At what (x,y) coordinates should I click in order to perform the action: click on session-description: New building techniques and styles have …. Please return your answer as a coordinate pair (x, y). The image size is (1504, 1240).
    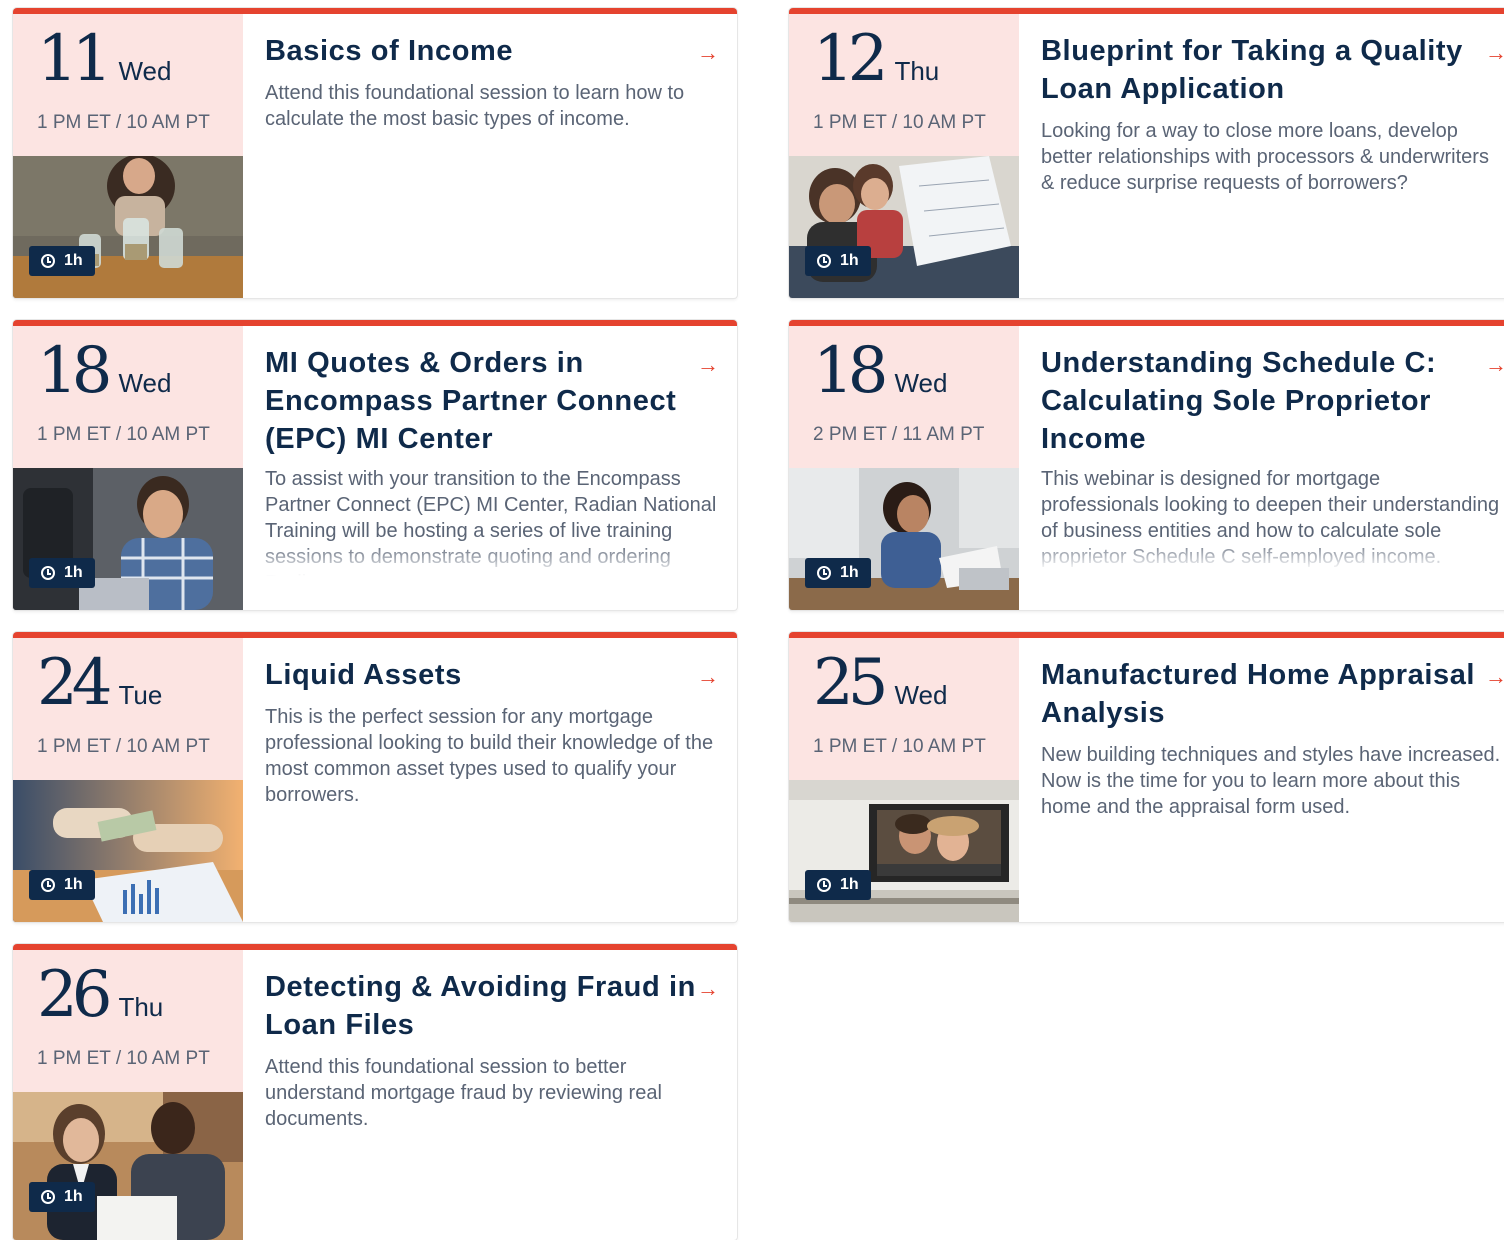
    Looking at the image, I should click on (1271, 781).